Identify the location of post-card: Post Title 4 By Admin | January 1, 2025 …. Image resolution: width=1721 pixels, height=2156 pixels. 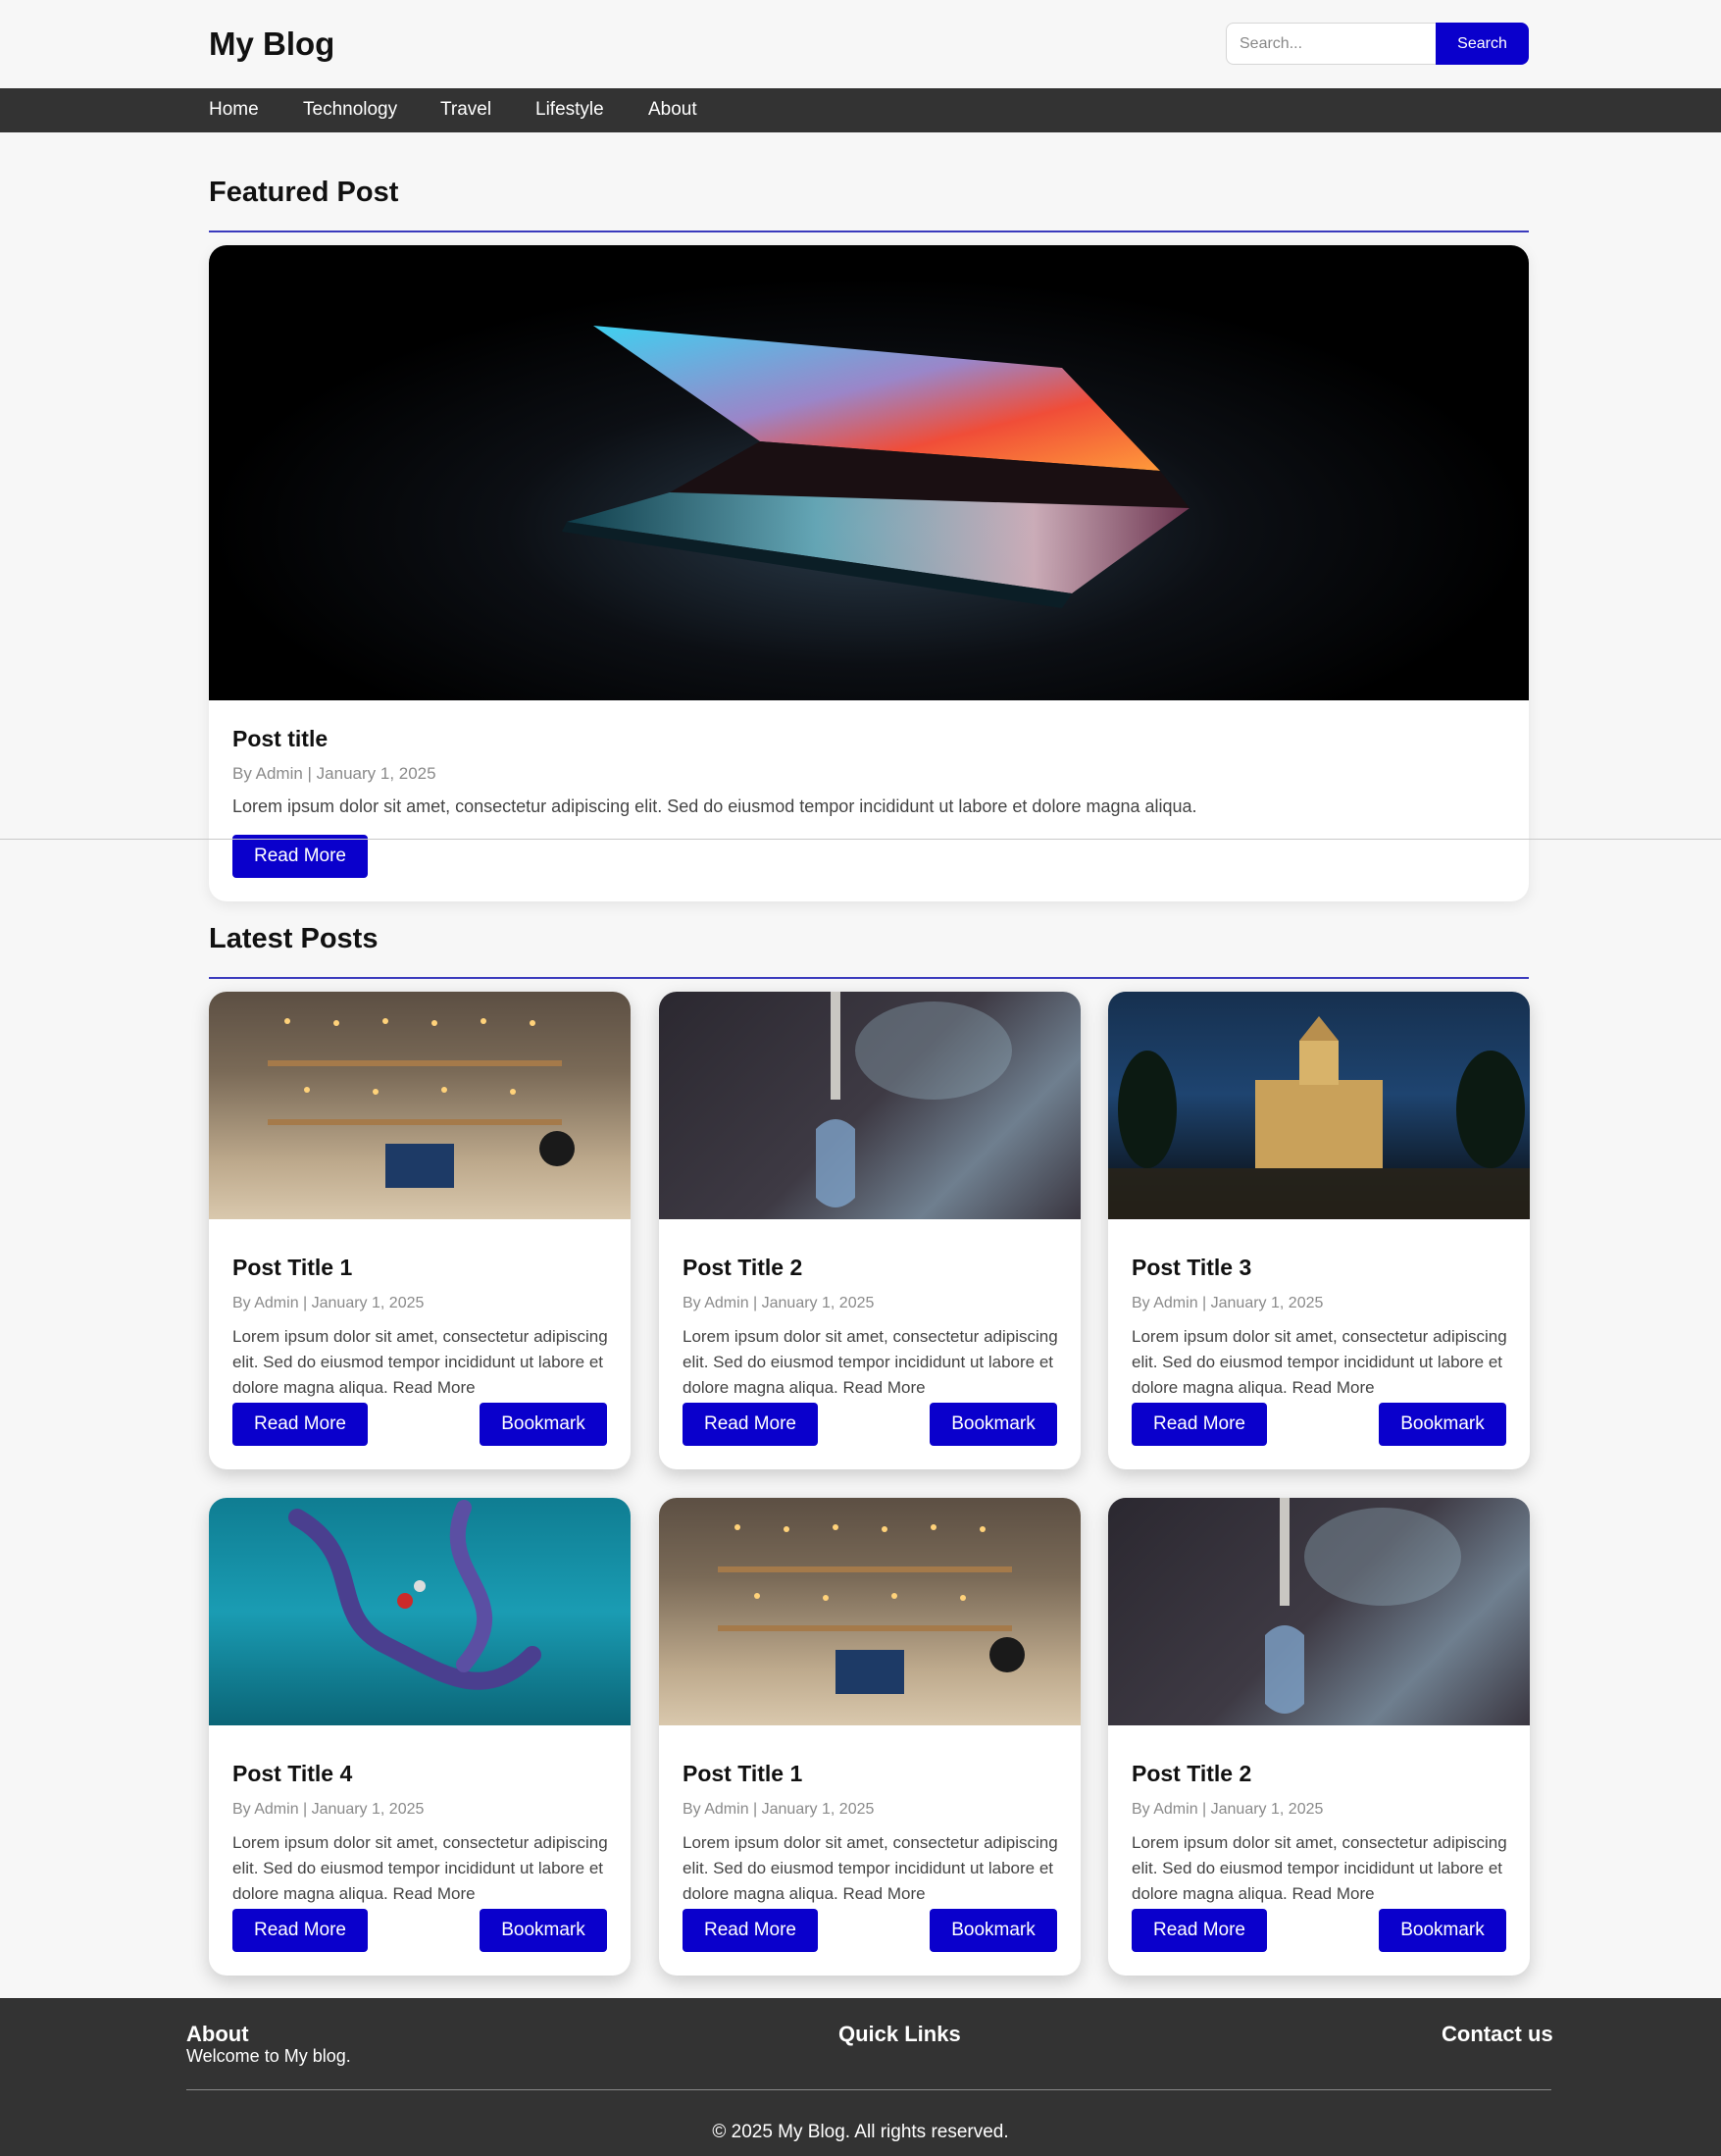
(420, 1737).